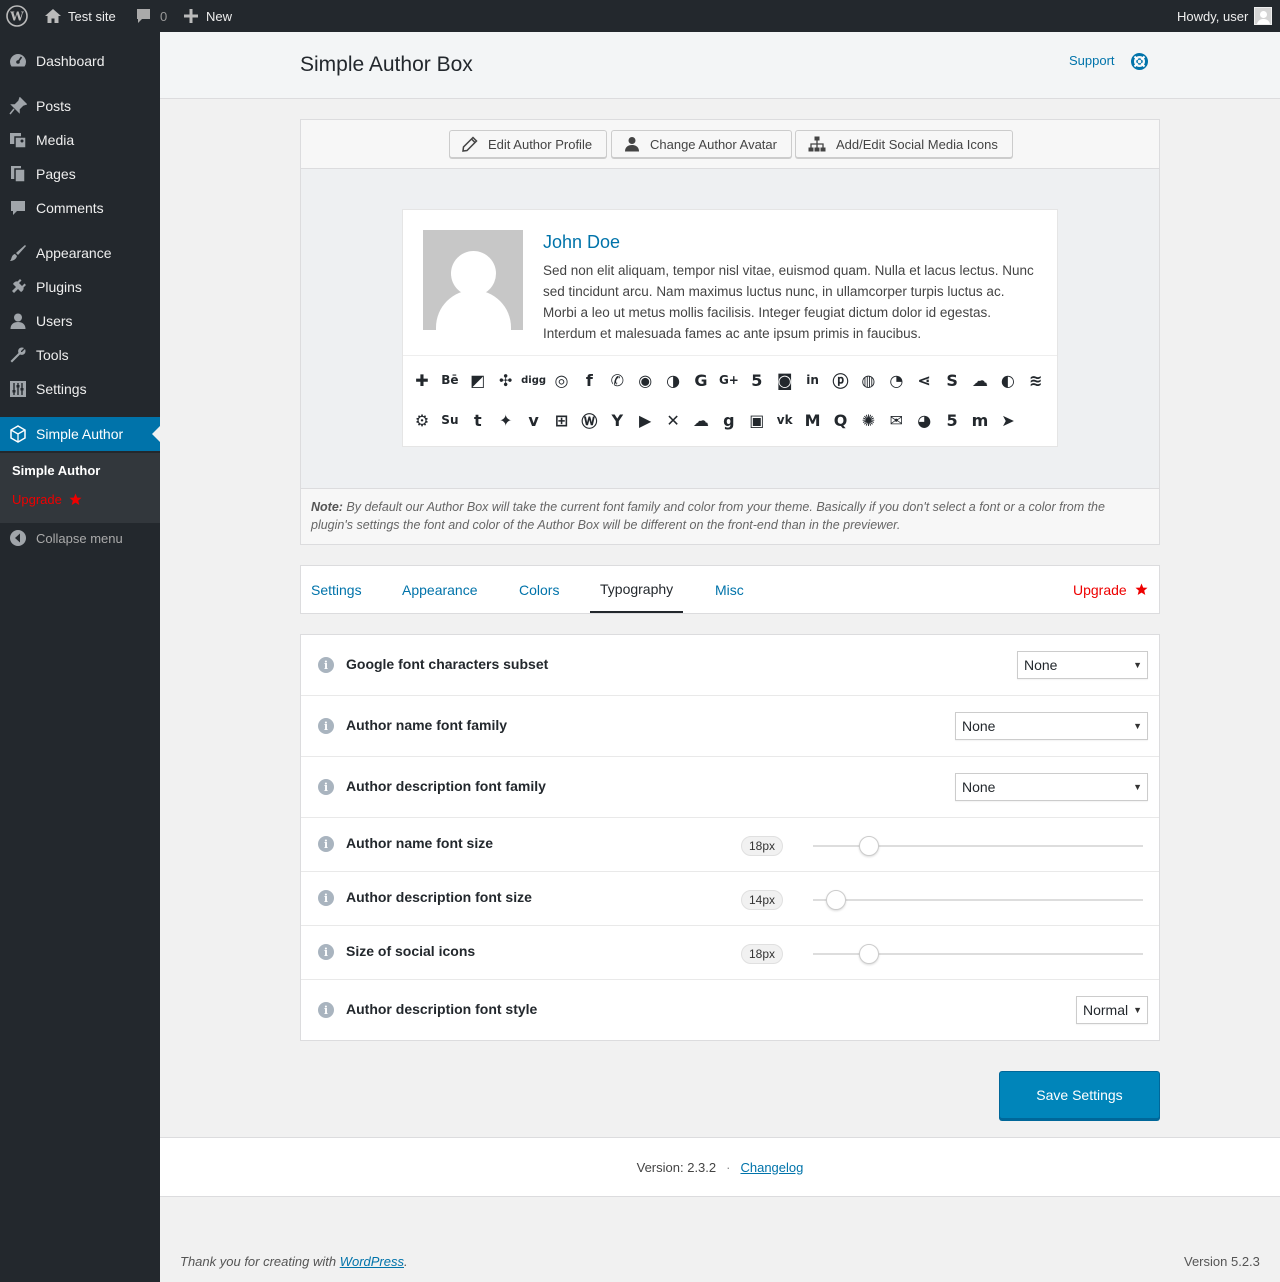 The height and width of the screenshot is (1282, 1280). Describe the element at coordinates (841, 380) in the screenshot. I see `pinterest-icon: ⓟ` at that location.